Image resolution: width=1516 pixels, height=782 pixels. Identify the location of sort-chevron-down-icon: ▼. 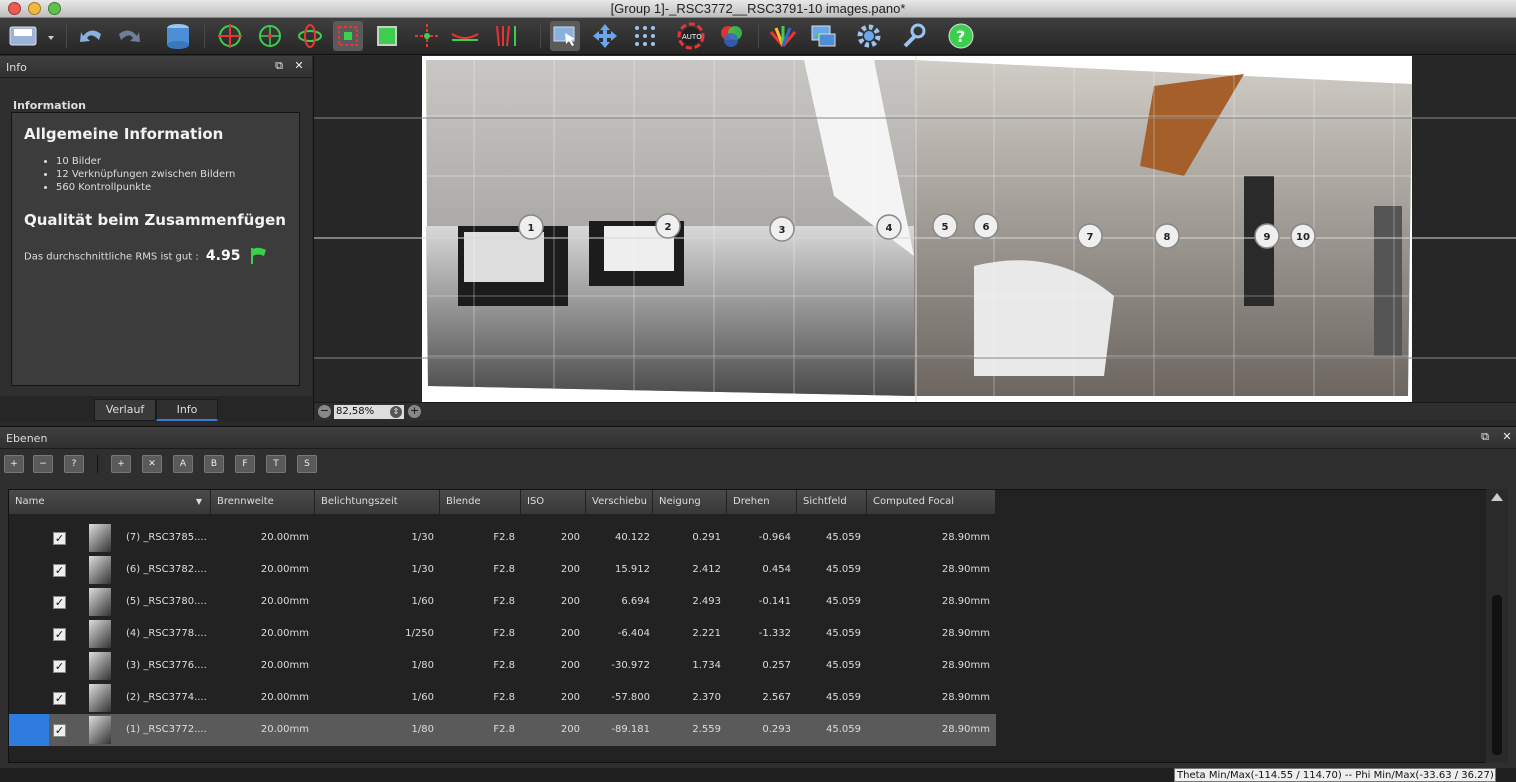
(199, 502).